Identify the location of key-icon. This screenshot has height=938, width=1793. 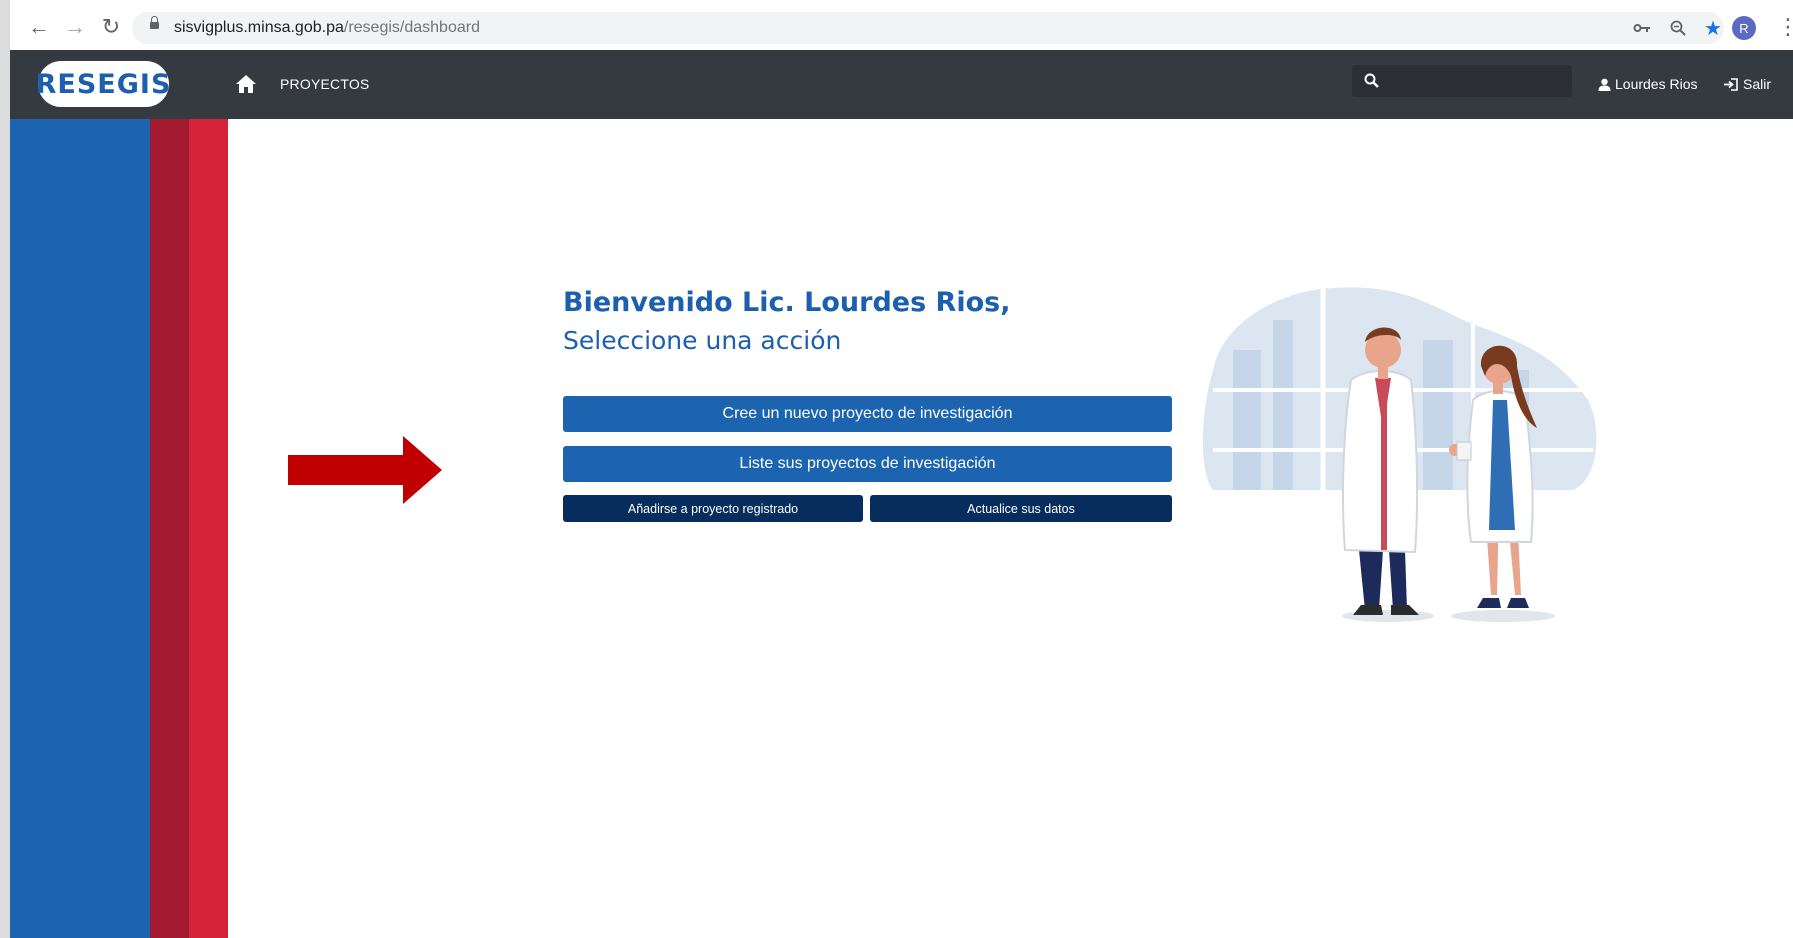
(1642, 28).